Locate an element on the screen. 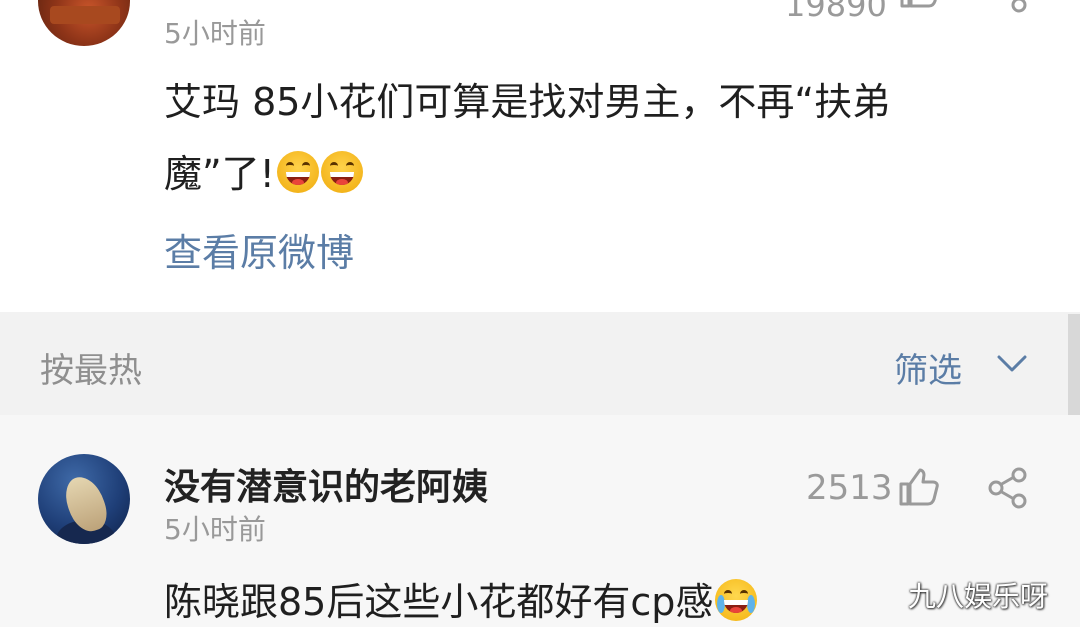 The height and width of the screenshot is (638, 1080). like-count: 19890 is located at coordinates (836, 12).